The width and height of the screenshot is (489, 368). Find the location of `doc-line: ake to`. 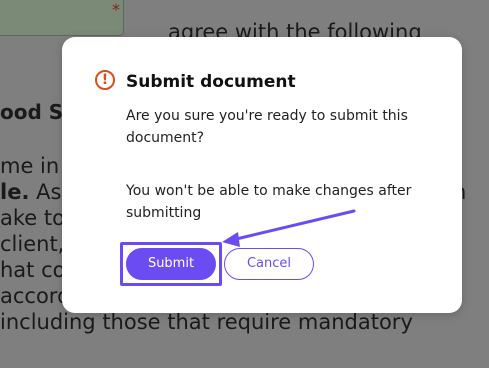

doc-line: ake to is located at coordinates (32, 218).